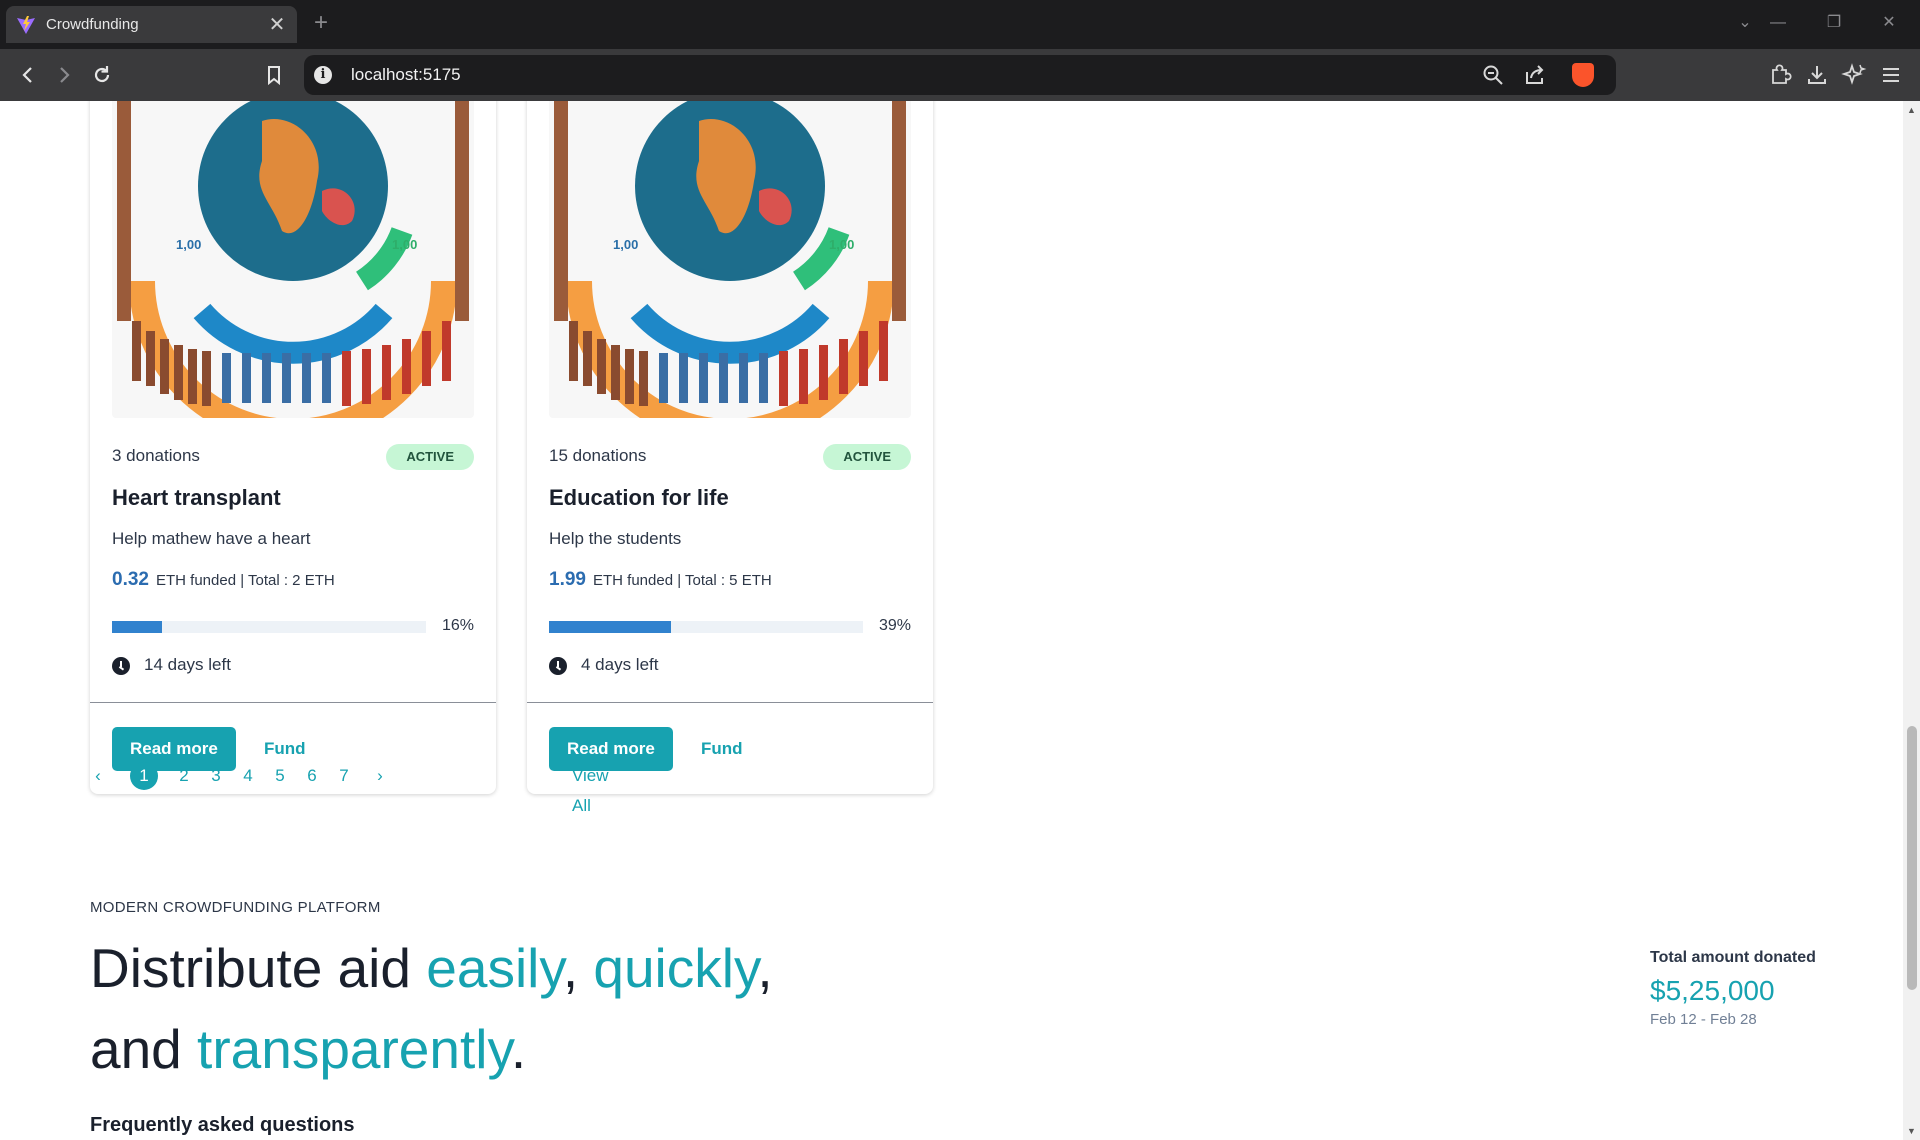 The height and width of the screenshot is (1140, 1920). Describe the element at coordinates (1745, 23) in the screenshot. I see `tab-list-icon: ⌄` at that location.